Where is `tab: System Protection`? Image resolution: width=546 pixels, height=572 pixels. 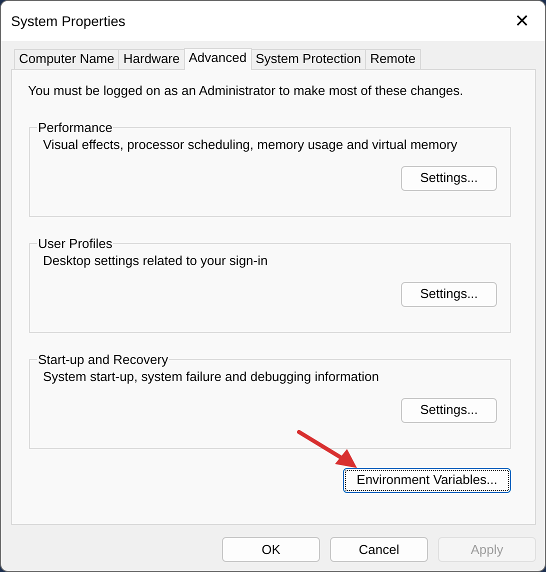 tab: System Protection is located at coordinates (308, 59).